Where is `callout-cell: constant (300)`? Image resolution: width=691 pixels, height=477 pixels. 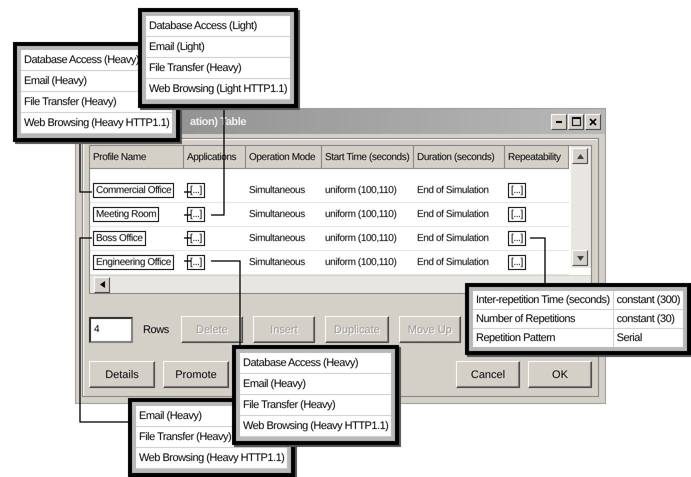
callout-cell: constant (300) is located at coordinates (648, 300).